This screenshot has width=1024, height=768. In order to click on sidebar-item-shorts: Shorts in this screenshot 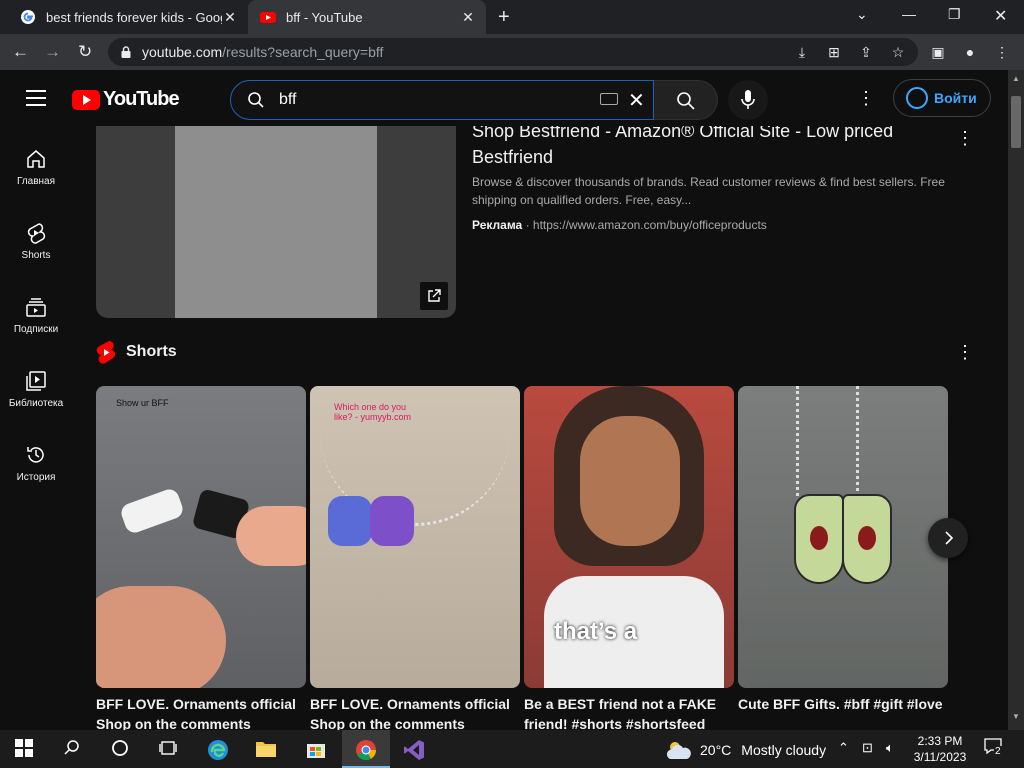, I will do `click(36, 237)`.